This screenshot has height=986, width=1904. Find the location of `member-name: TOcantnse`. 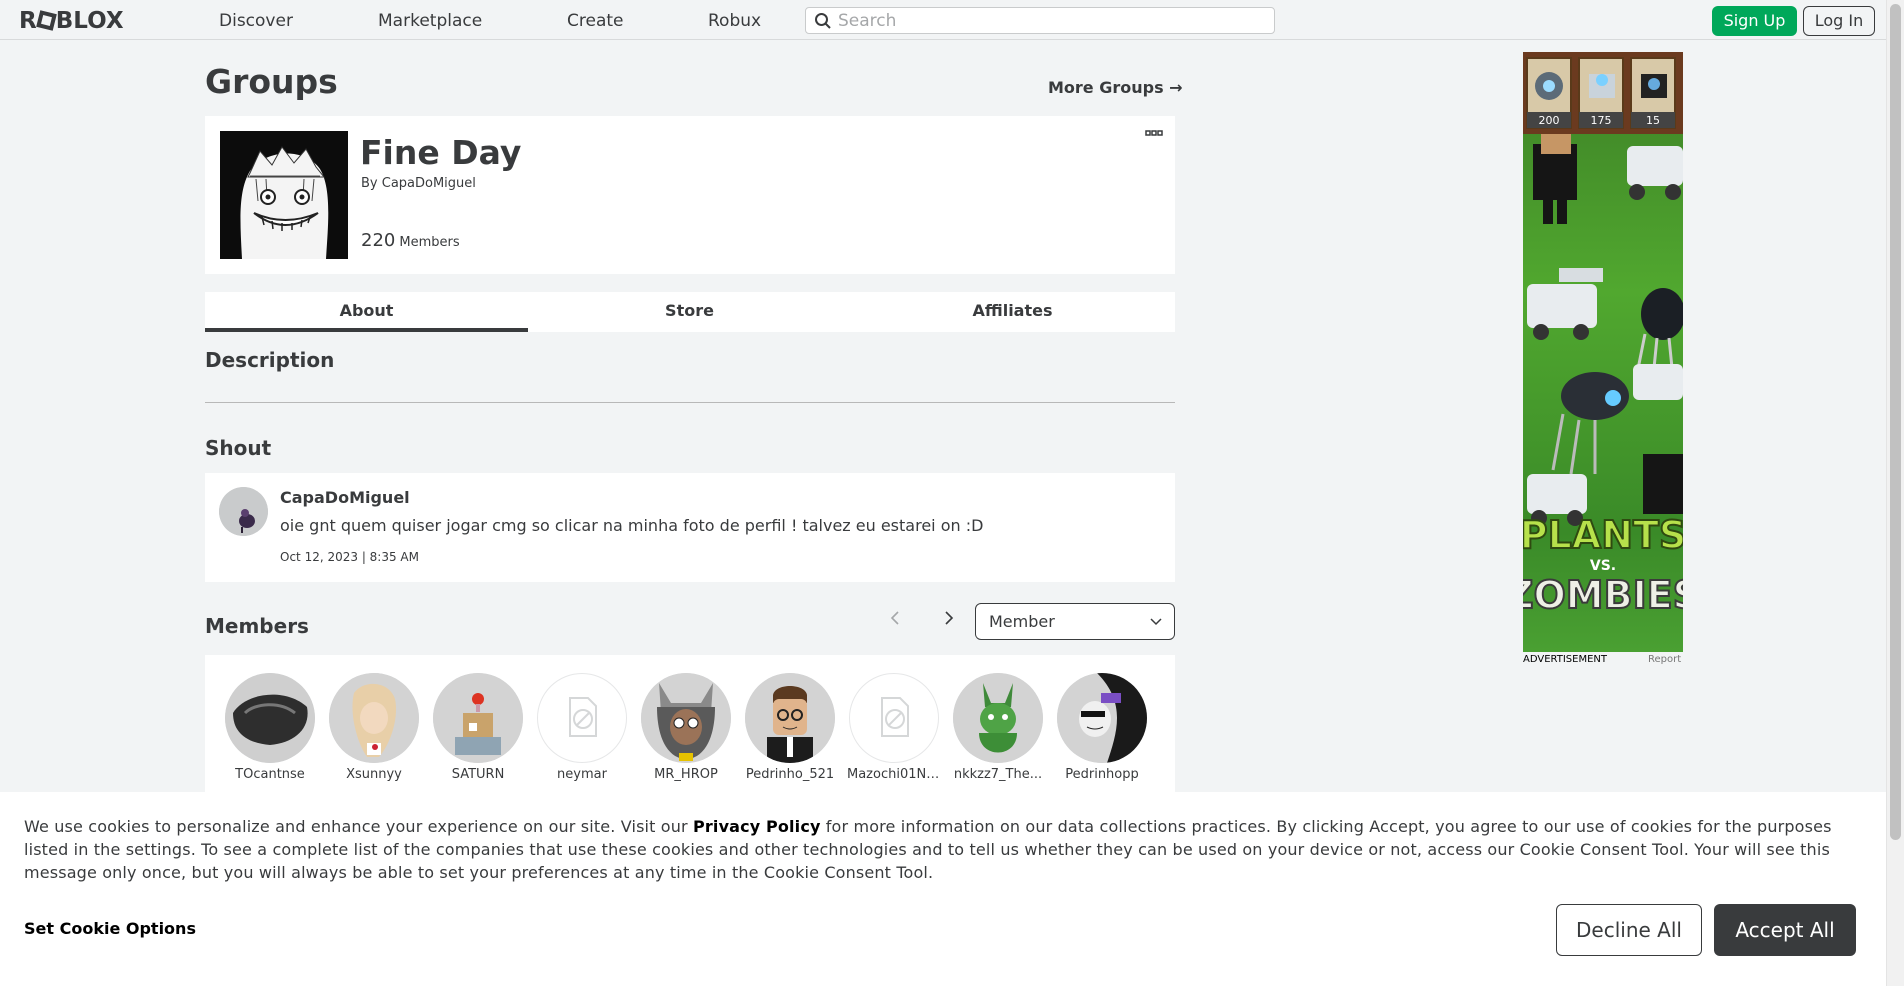

member-name: TOcantnse is located at coordinates (270, 774).